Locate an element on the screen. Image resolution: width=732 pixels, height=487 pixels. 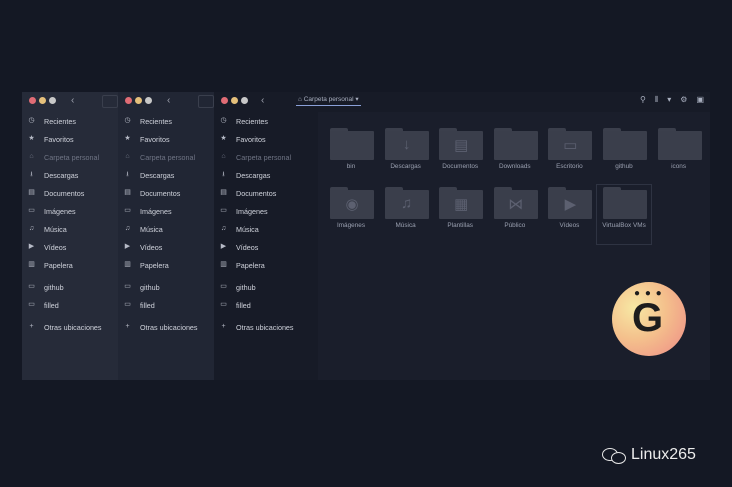
folder-name: bin is located at coordinates (351, 166).